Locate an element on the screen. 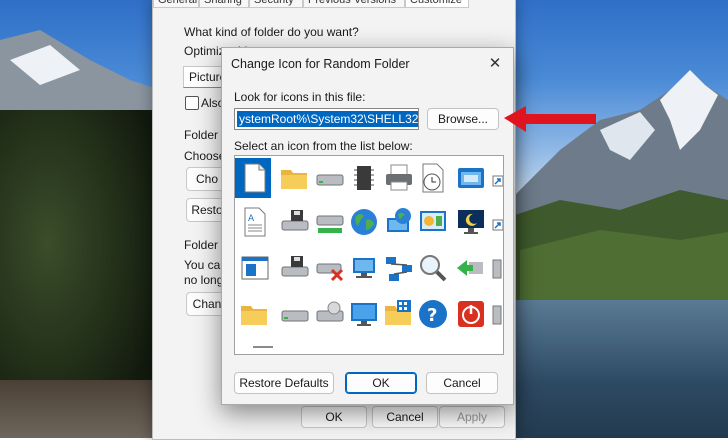  tab-general: General is located at coordinates (176, 4).